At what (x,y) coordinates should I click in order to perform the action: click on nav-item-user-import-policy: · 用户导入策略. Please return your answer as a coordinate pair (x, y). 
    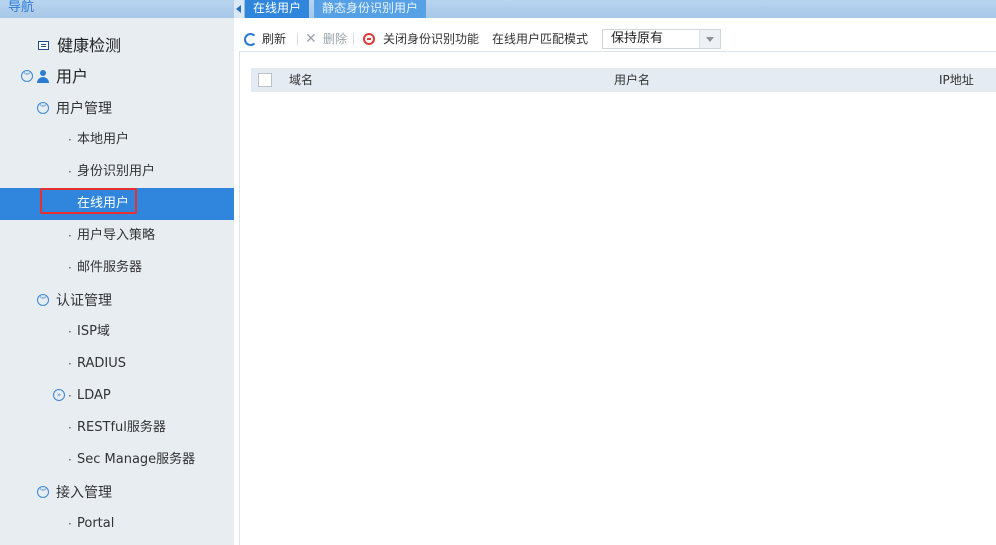
    Looking at the image, I should click on (117, 236).